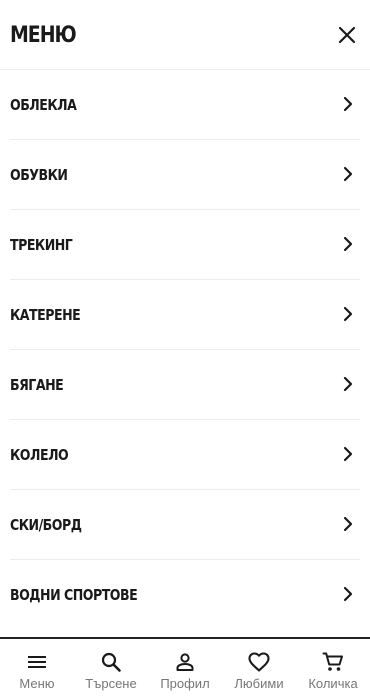  I want to click on nav-item-favorites: Любими, so click(259, 669).